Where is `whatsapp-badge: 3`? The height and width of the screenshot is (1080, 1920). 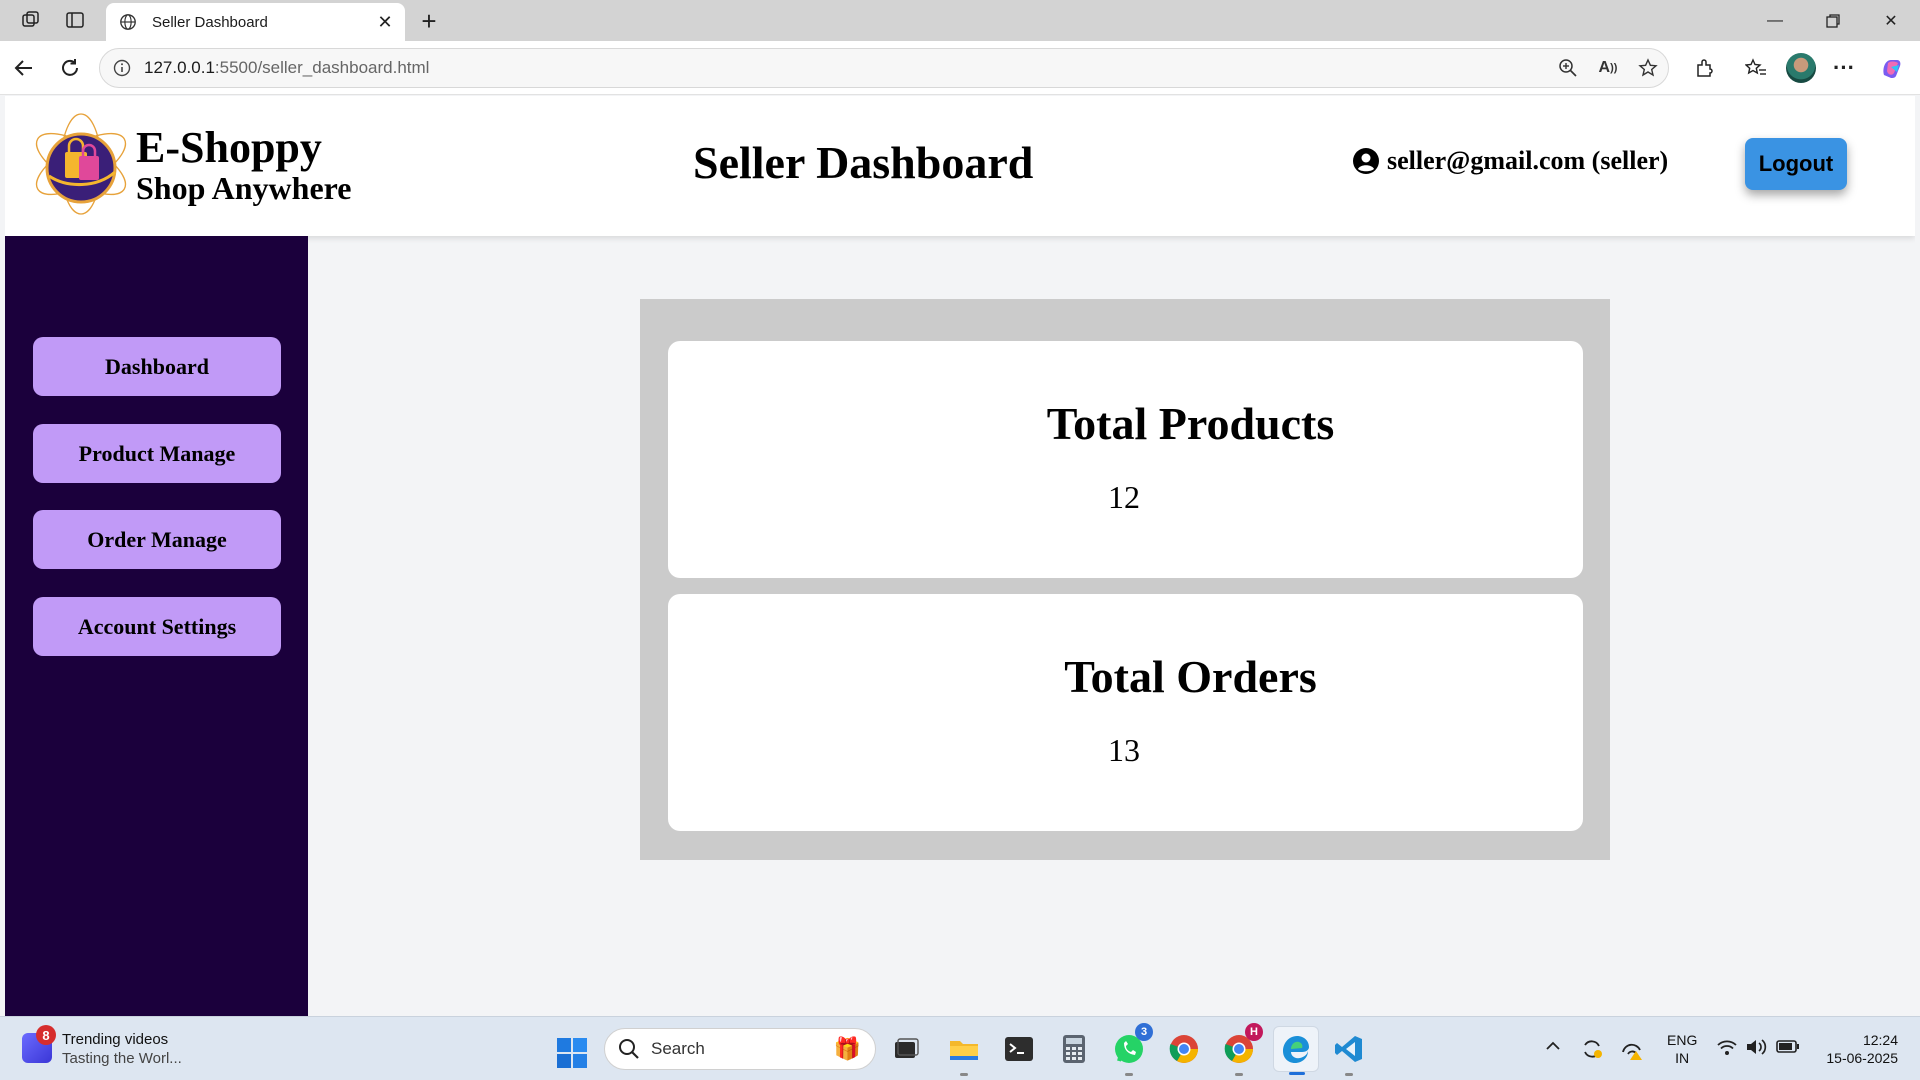 whatsapp-badge: 3 is located at coordinates (1144, 1032).